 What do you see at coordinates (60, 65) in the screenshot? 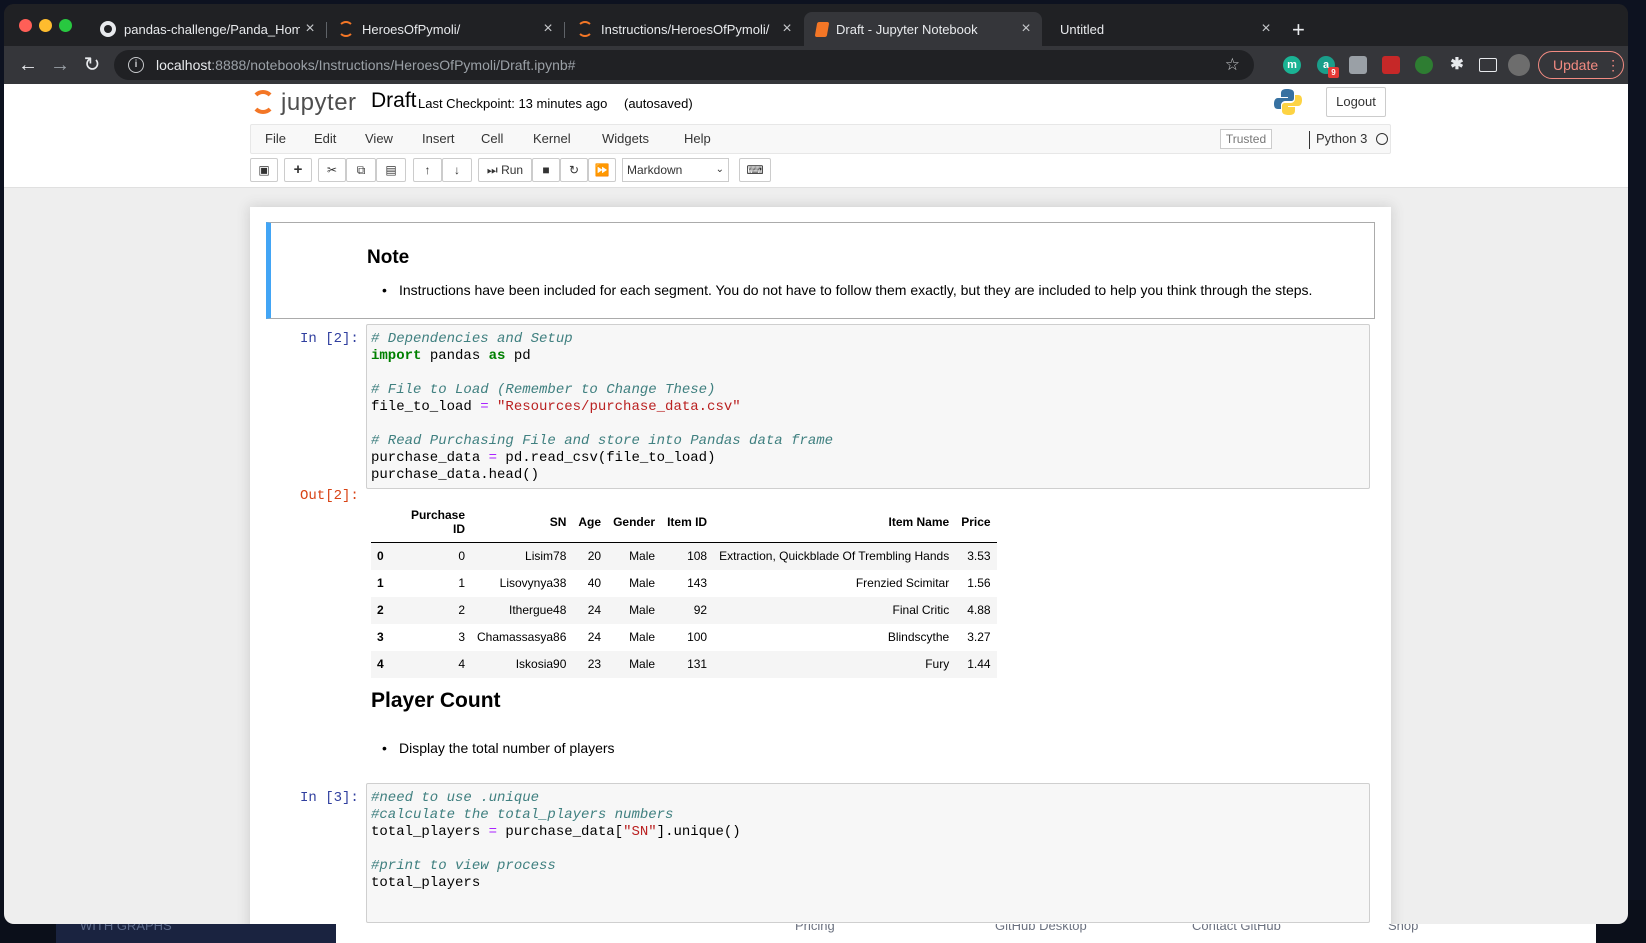
I see `forward-arrow-icon: →` at bounding box center [60, 65].